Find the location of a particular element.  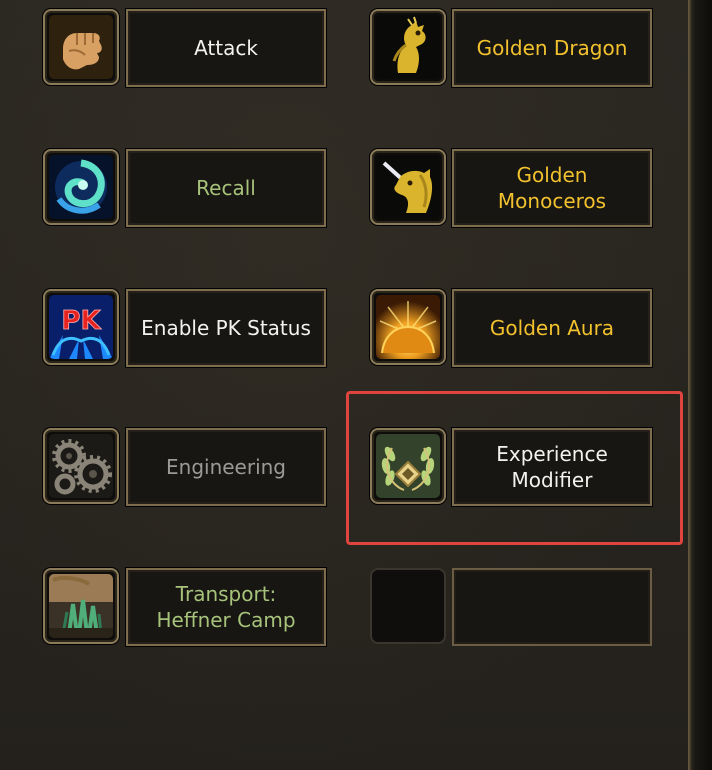

skill-label-engineering: Engineering is located at coordinates (226, 467).